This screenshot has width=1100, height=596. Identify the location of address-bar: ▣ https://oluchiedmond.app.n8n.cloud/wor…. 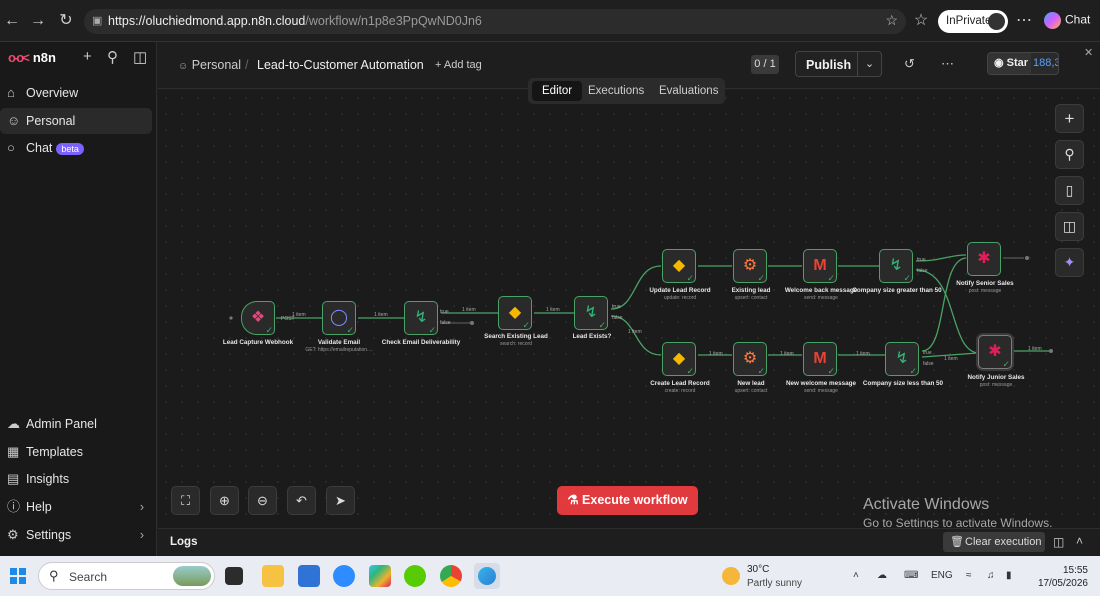
(495, 21).